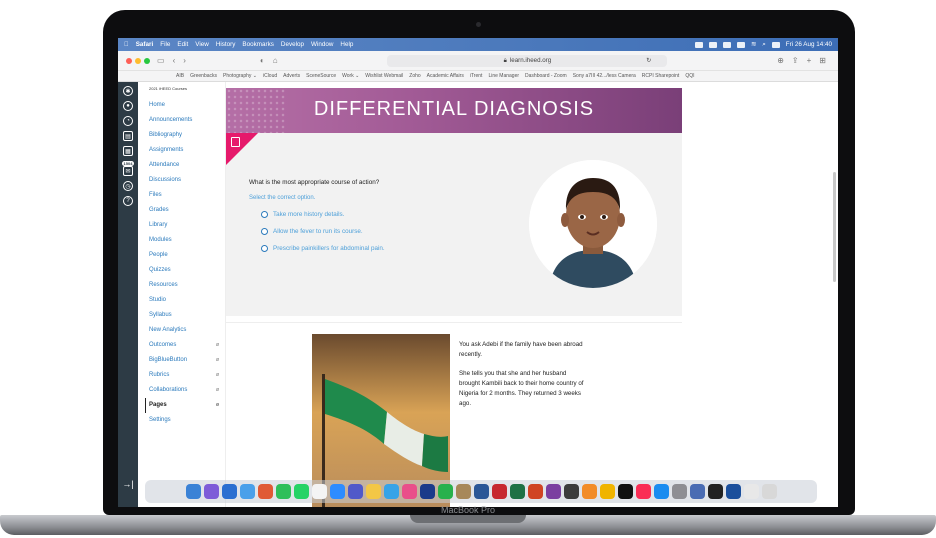 This screenshot has height=538, width=936. What do you see at coordinates (187, 135) in the screenshot?
I see `course-nav-item: Bibliography` at bounding box center [187, 135].